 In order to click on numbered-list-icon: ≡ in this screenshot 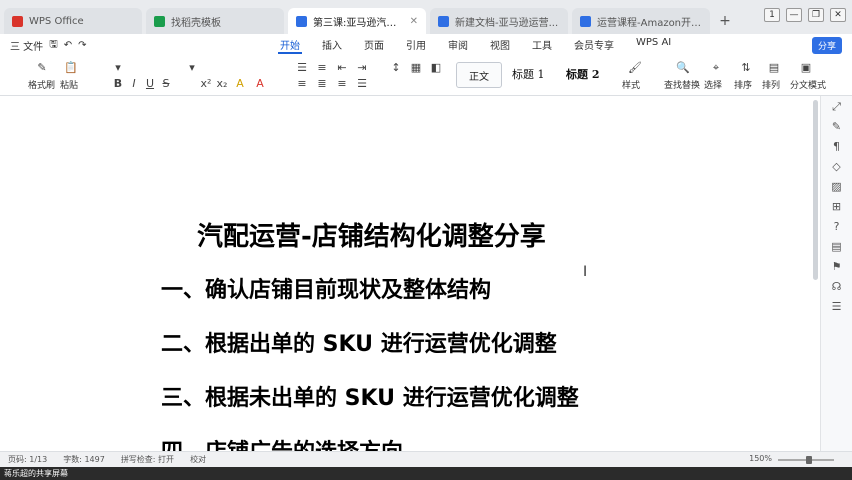, I will do `click(322, 68)`.